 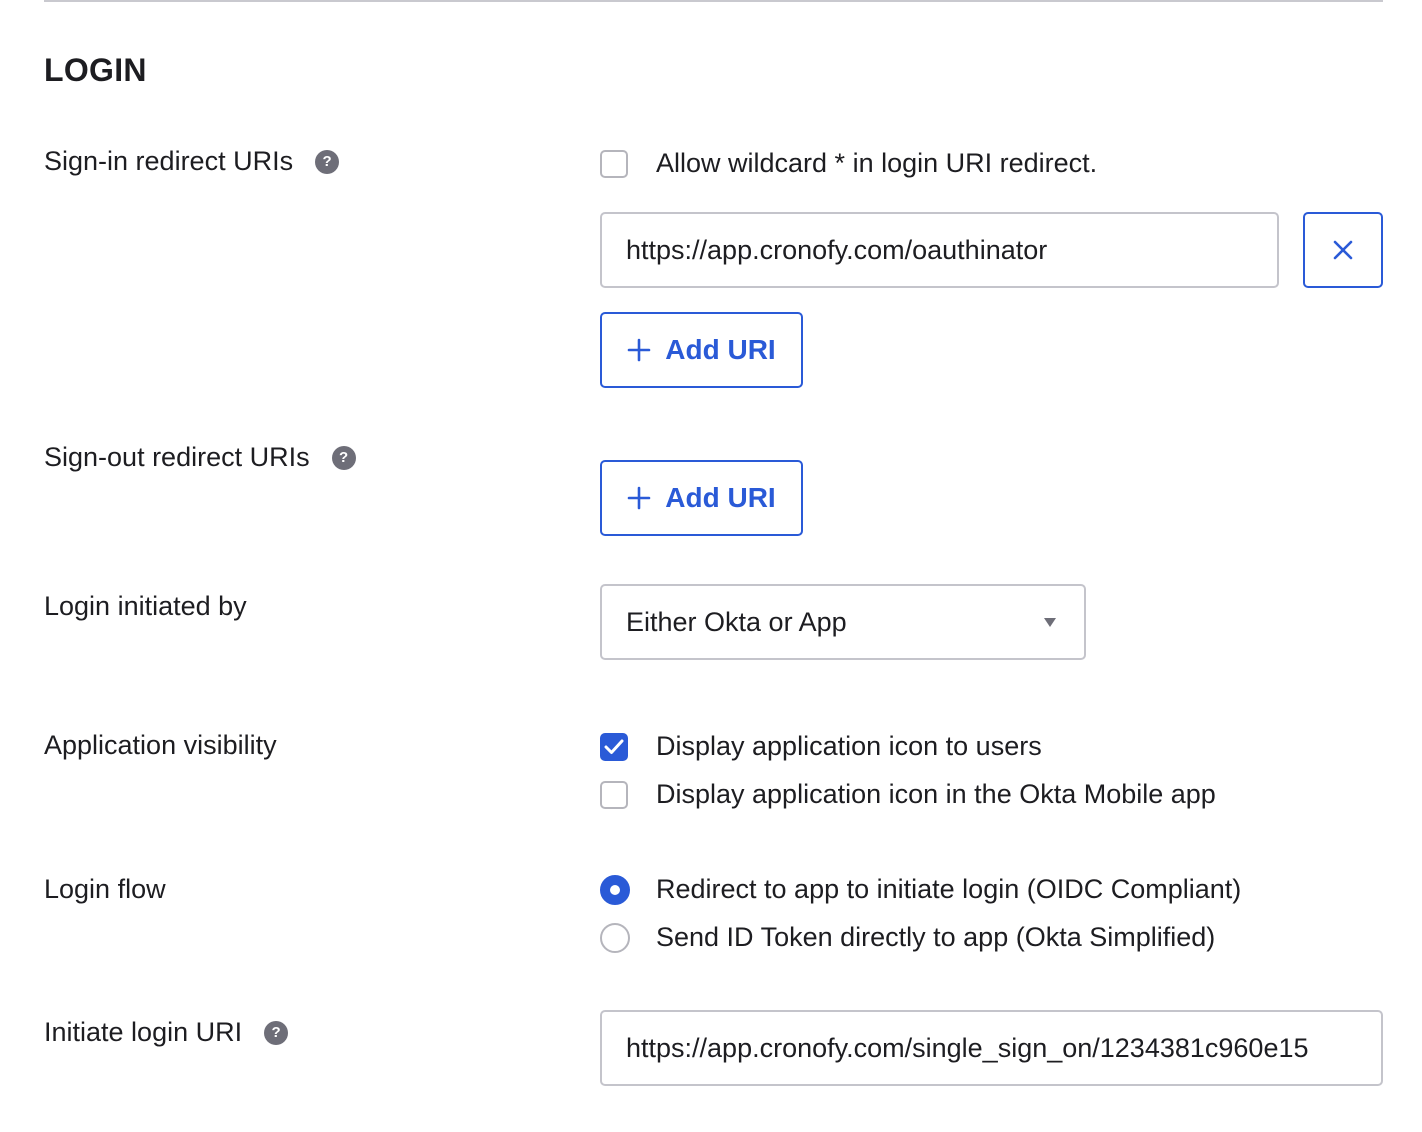 I want to click on section-divider, so click(x=713, y=1).